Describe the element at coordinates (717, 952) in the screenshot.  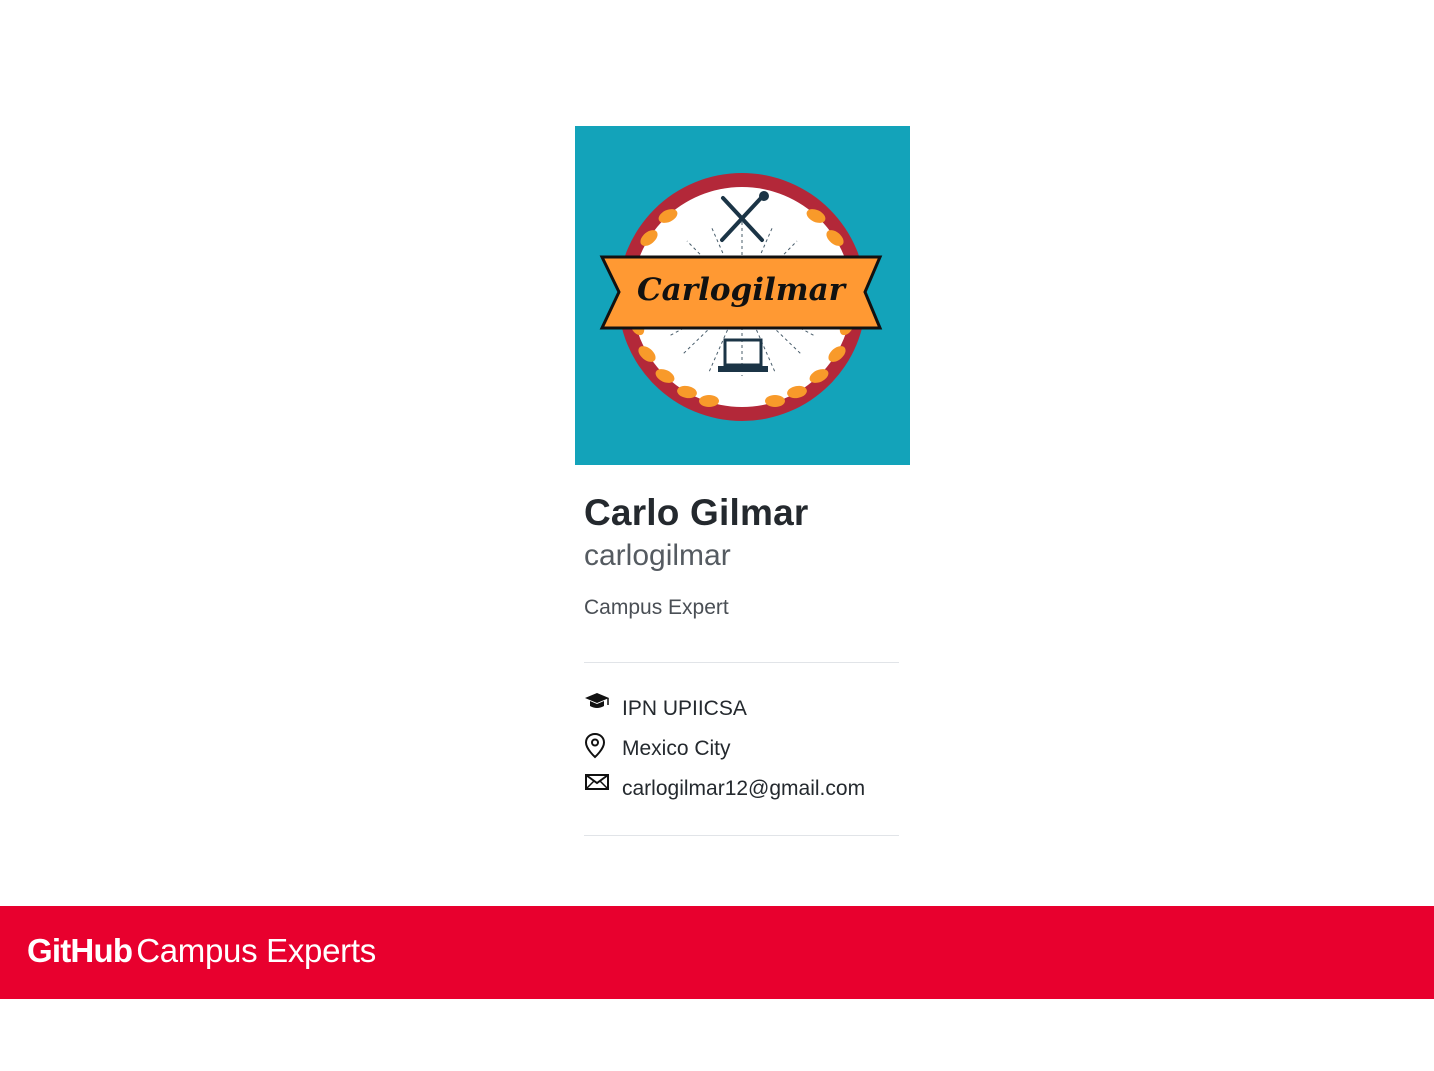
I see `footer-bar: GitHub Campus Experts` at that location.